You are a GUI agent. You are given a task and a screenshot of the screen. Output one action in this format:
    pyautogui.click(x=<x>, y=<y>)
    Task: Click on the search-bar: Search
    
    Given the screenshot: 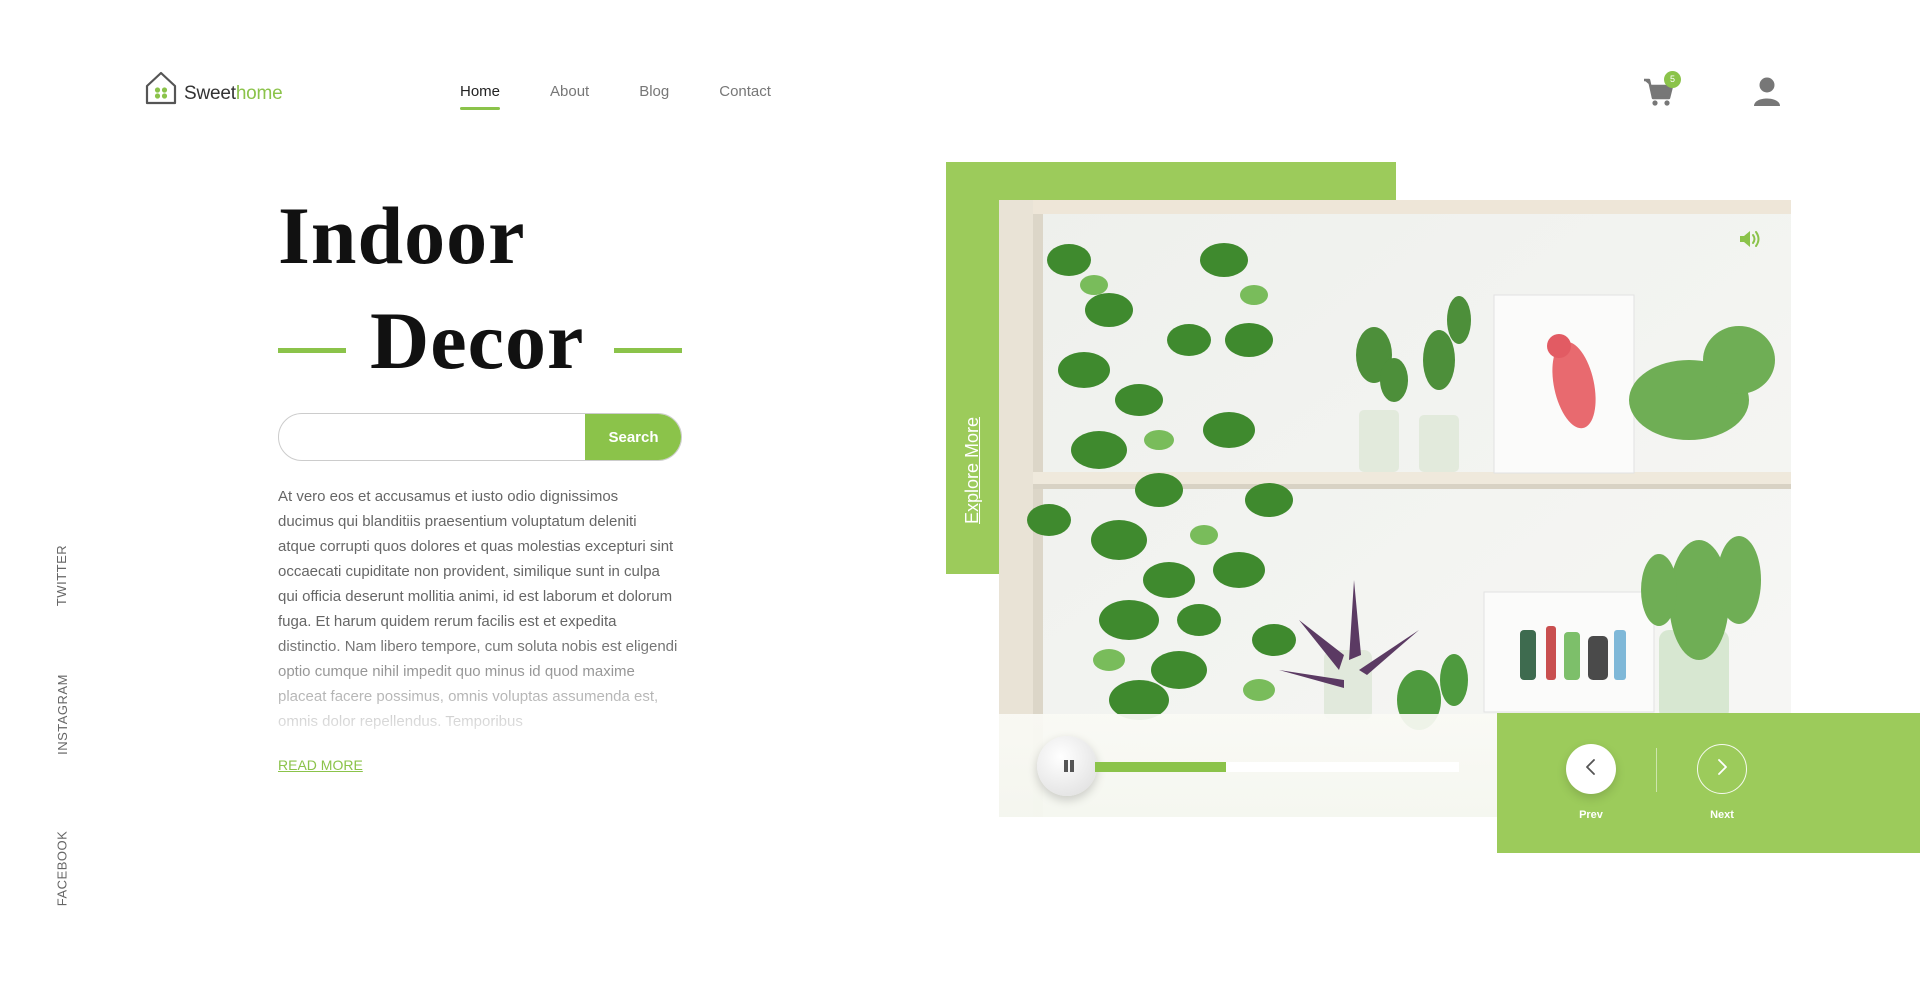 What is the action you would take?
    pyautogui.click(x=480, y=437)
    